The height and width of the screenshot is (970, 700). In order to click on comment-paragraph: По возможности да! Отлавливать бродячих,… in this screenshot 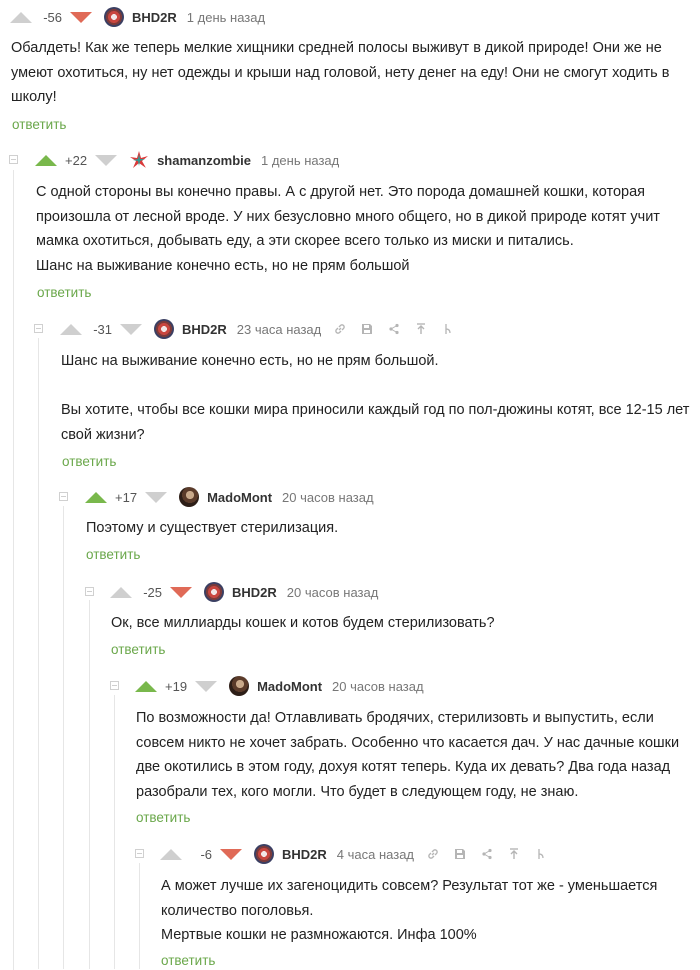, I will do `click(408, 755)`.